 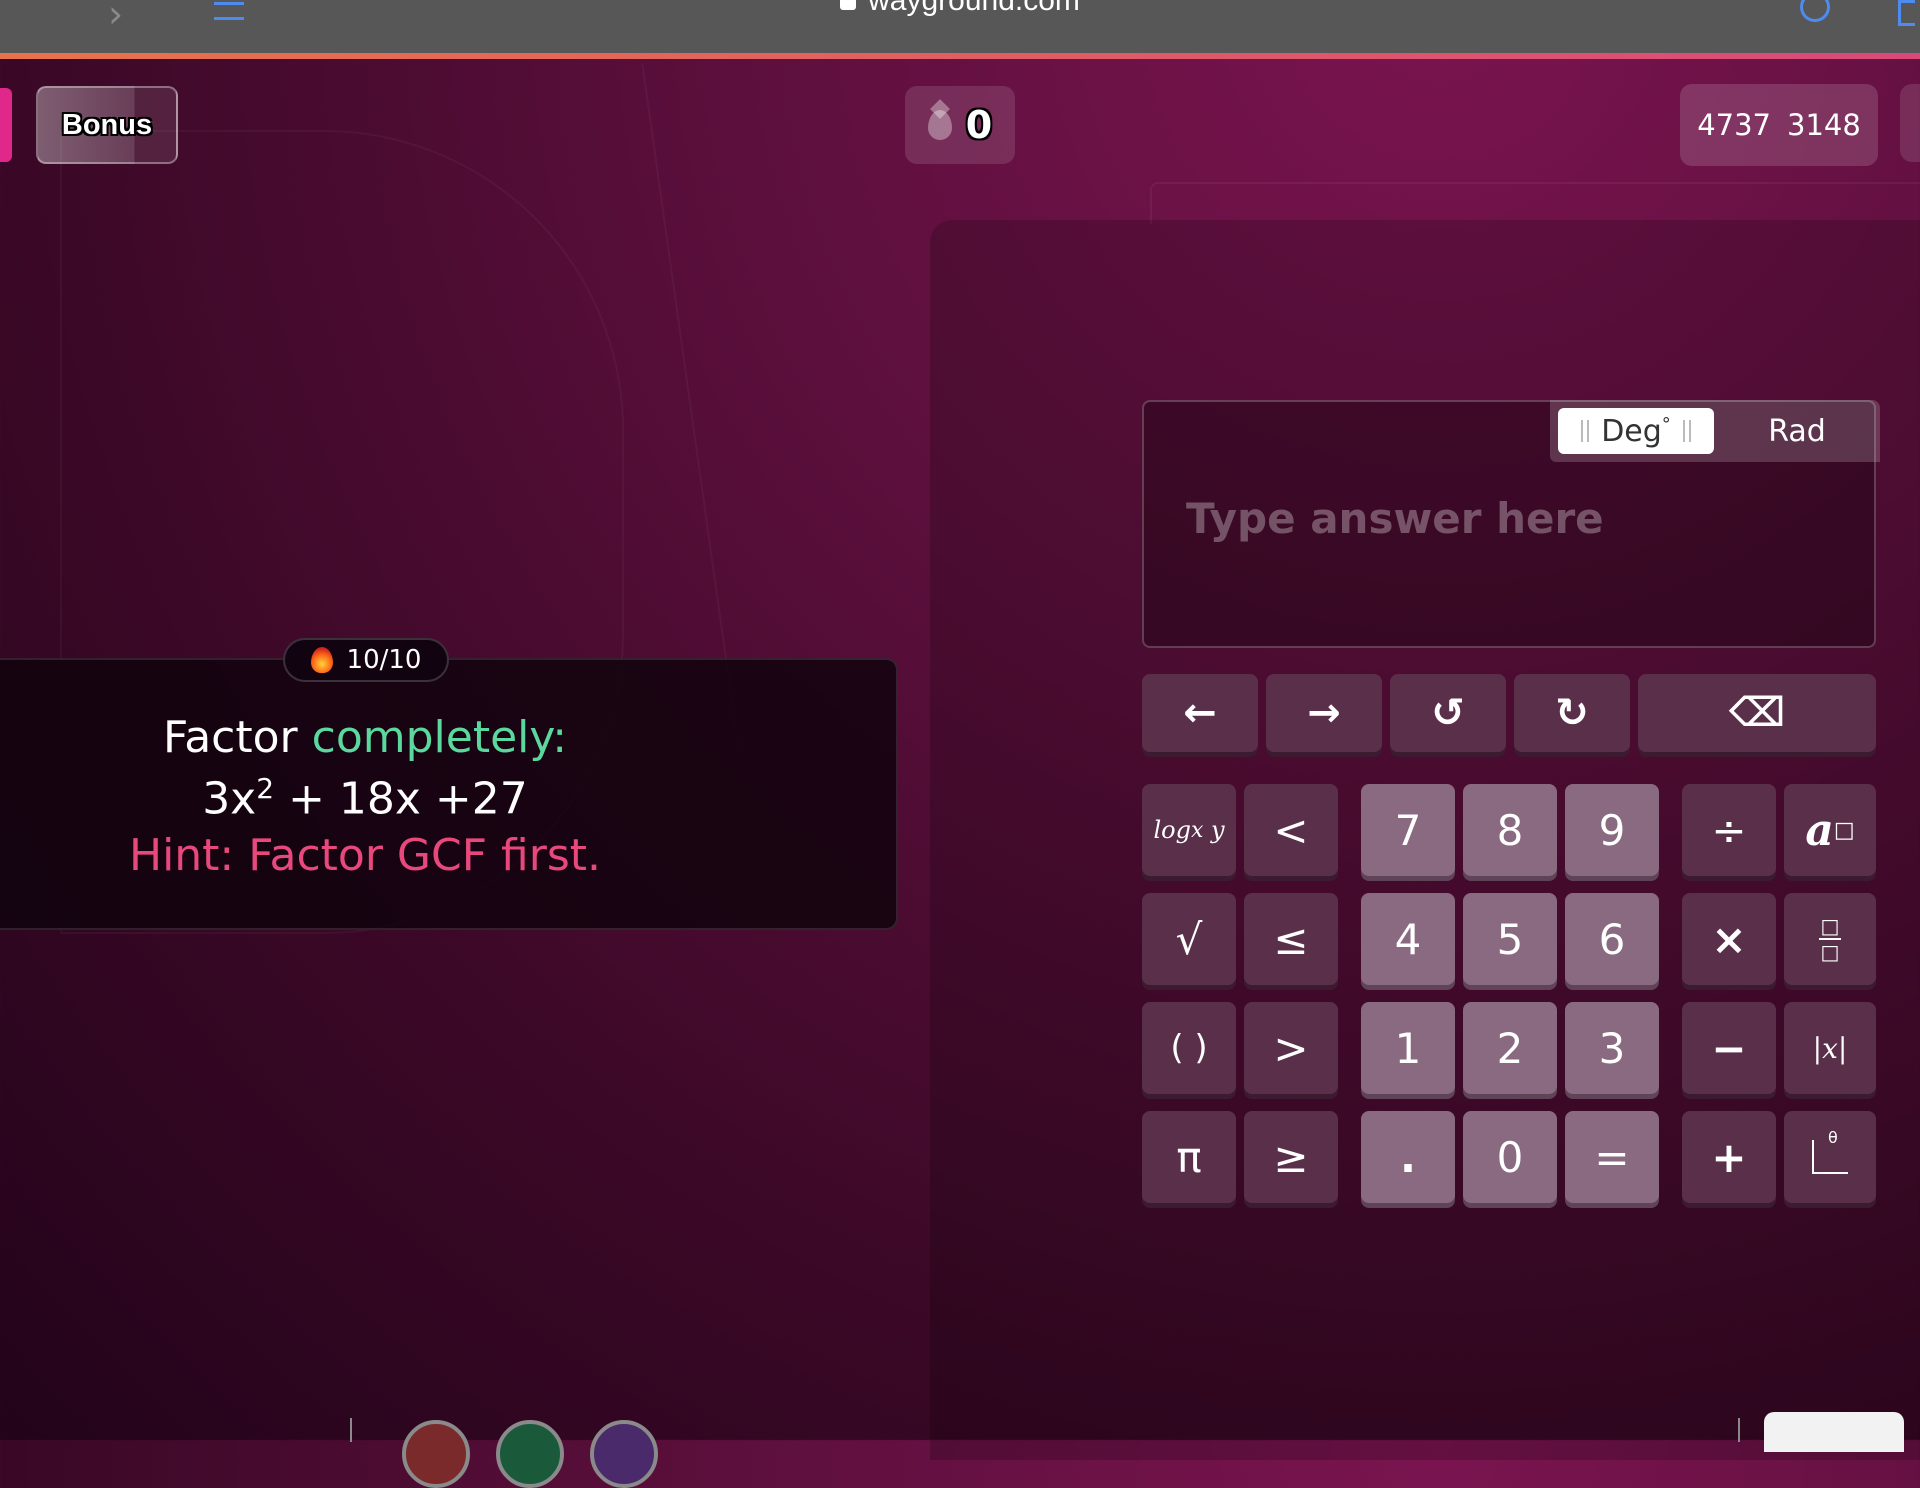 I want to click on digit-3-button: 3, so click(x=1612, y=1048).